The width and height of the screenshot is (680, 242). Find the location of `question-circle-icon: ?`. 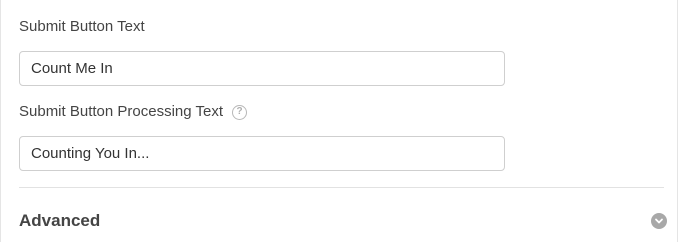

question-circle-icon: ? is located at coordinates (239, 112).